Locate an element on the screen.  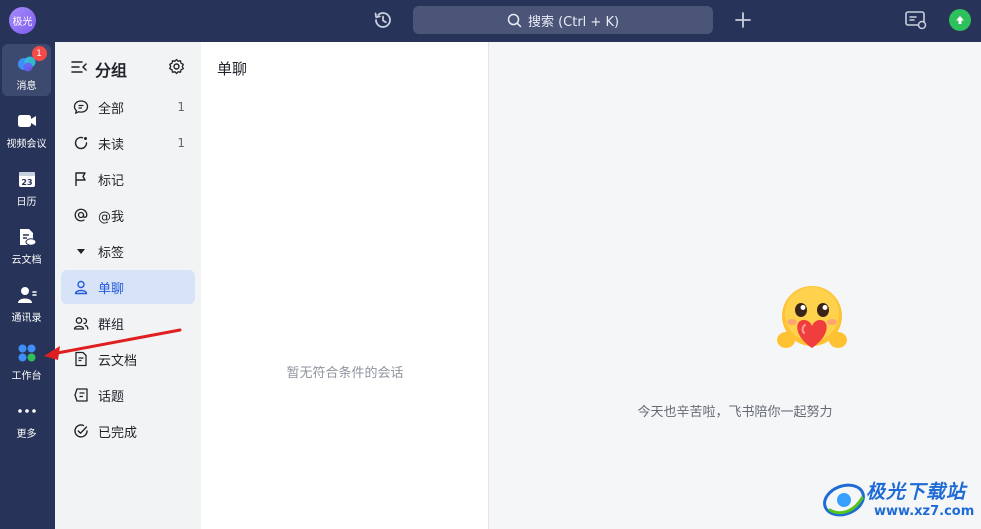
group-title: 分组 is located at coordinates (111, 70).